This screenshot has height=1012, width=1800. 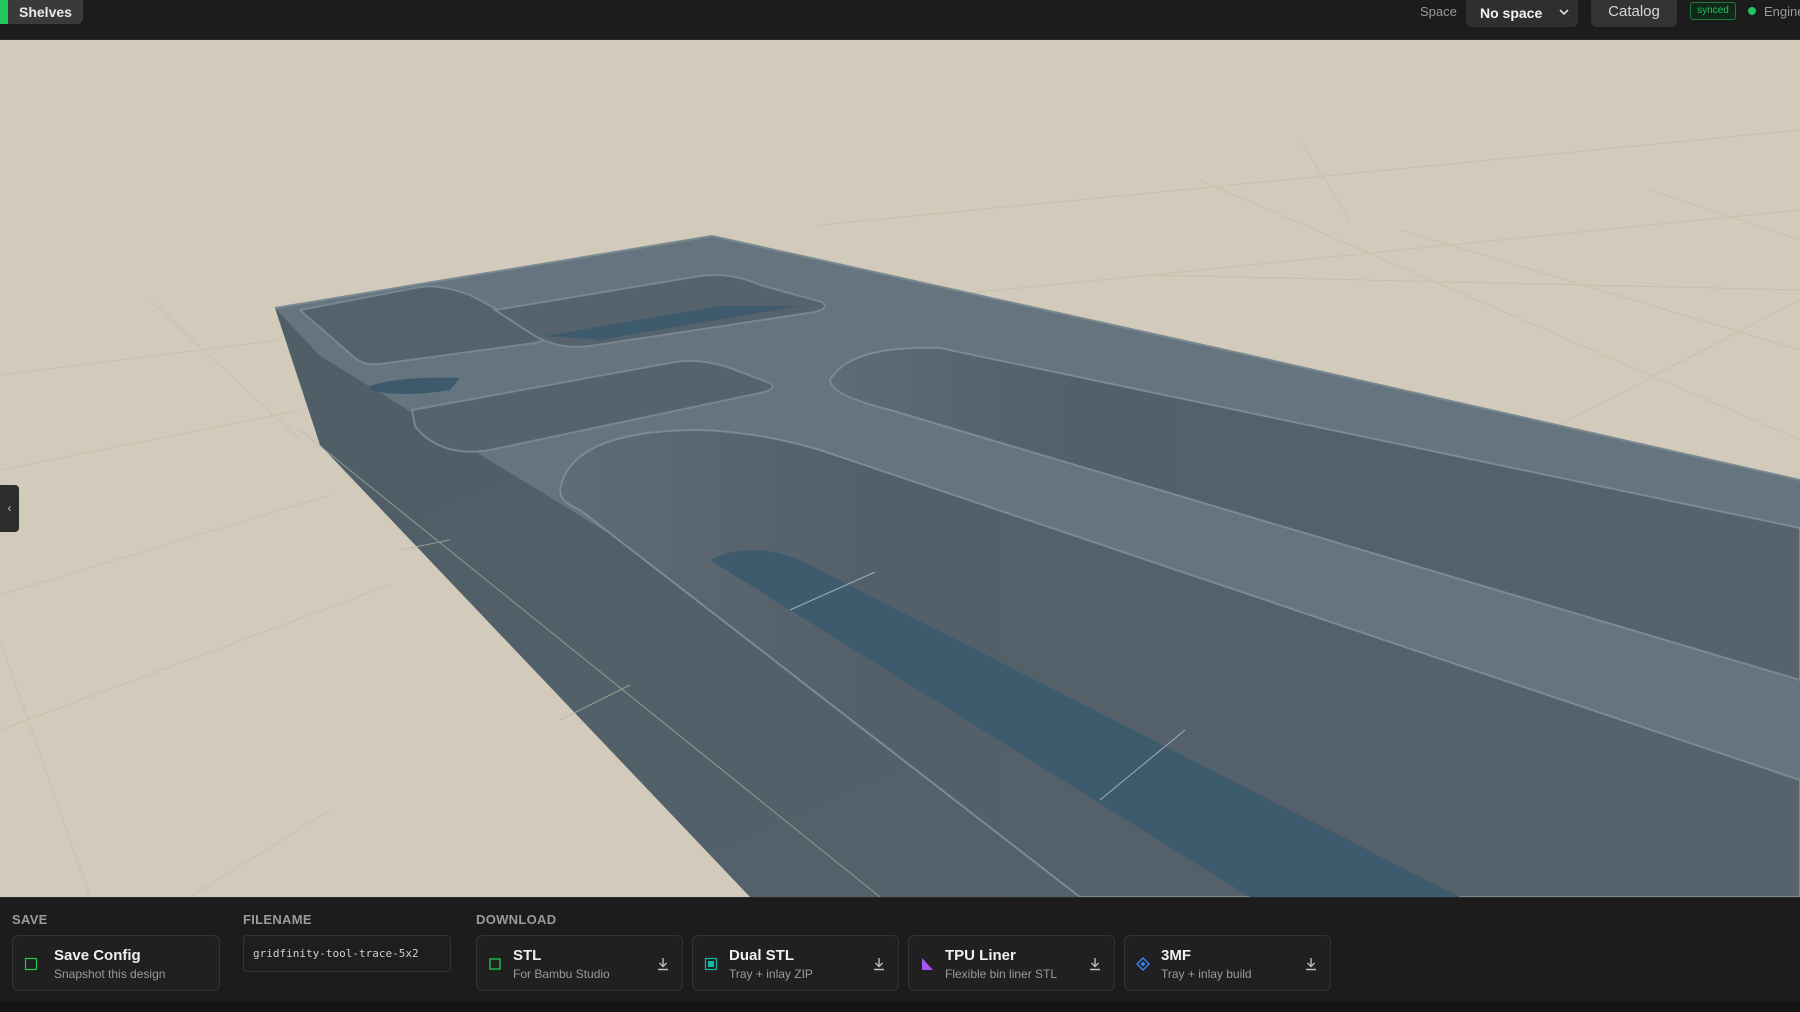 I want to click on space-select: No space, so click(x=1522, y=13).